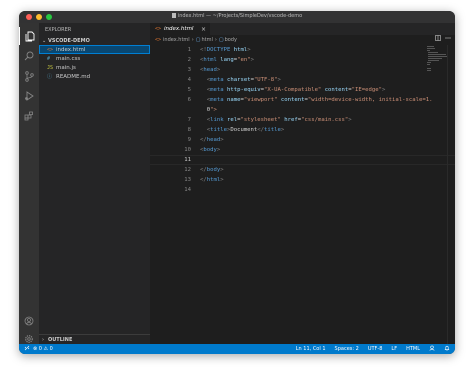 The image size is (474, 377). Describe the element at coordinates (94, 76) in the screenshot. I see `file-item: ⓘ README.md` at that location.